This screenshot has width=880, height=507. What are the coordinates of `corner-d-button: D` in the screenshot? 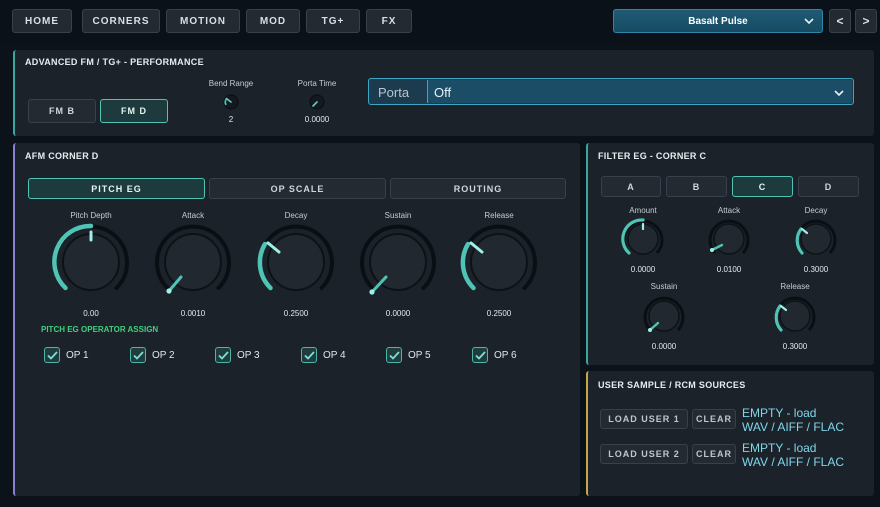 It's located at (828, 186).